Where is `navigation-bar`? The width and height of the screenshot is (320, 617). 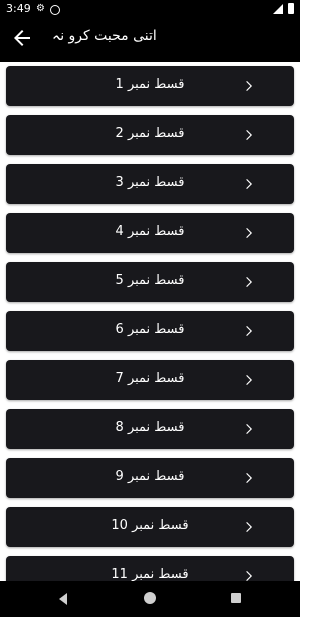
navigation-bar is located at coordinates (150, 599).